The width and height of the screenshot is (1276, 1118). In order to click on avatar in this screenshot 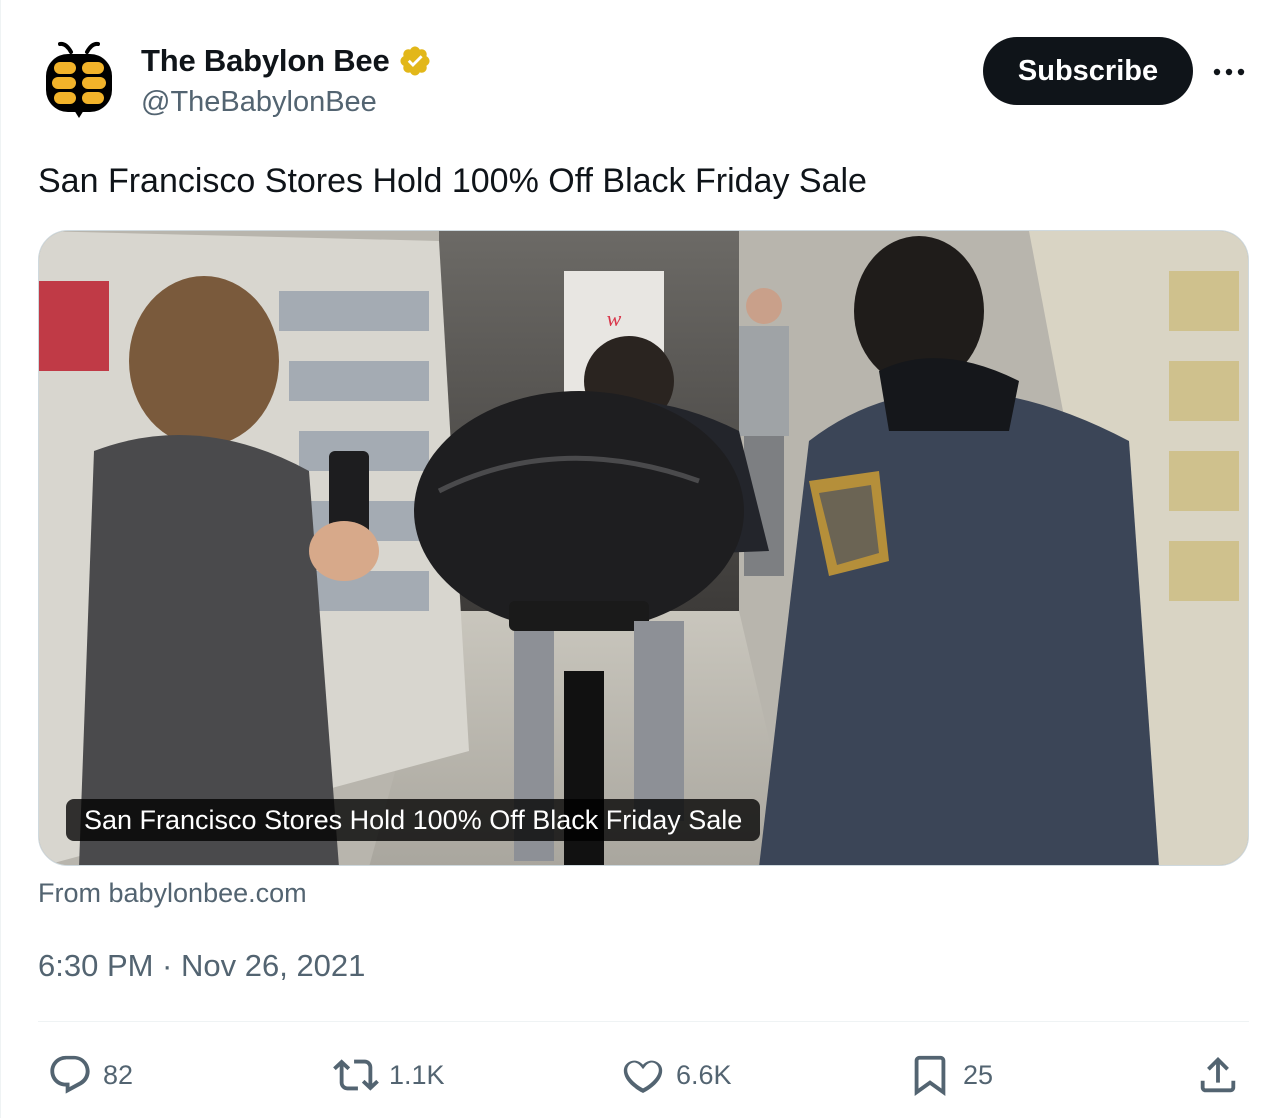, I will do `click(79, 79)`.